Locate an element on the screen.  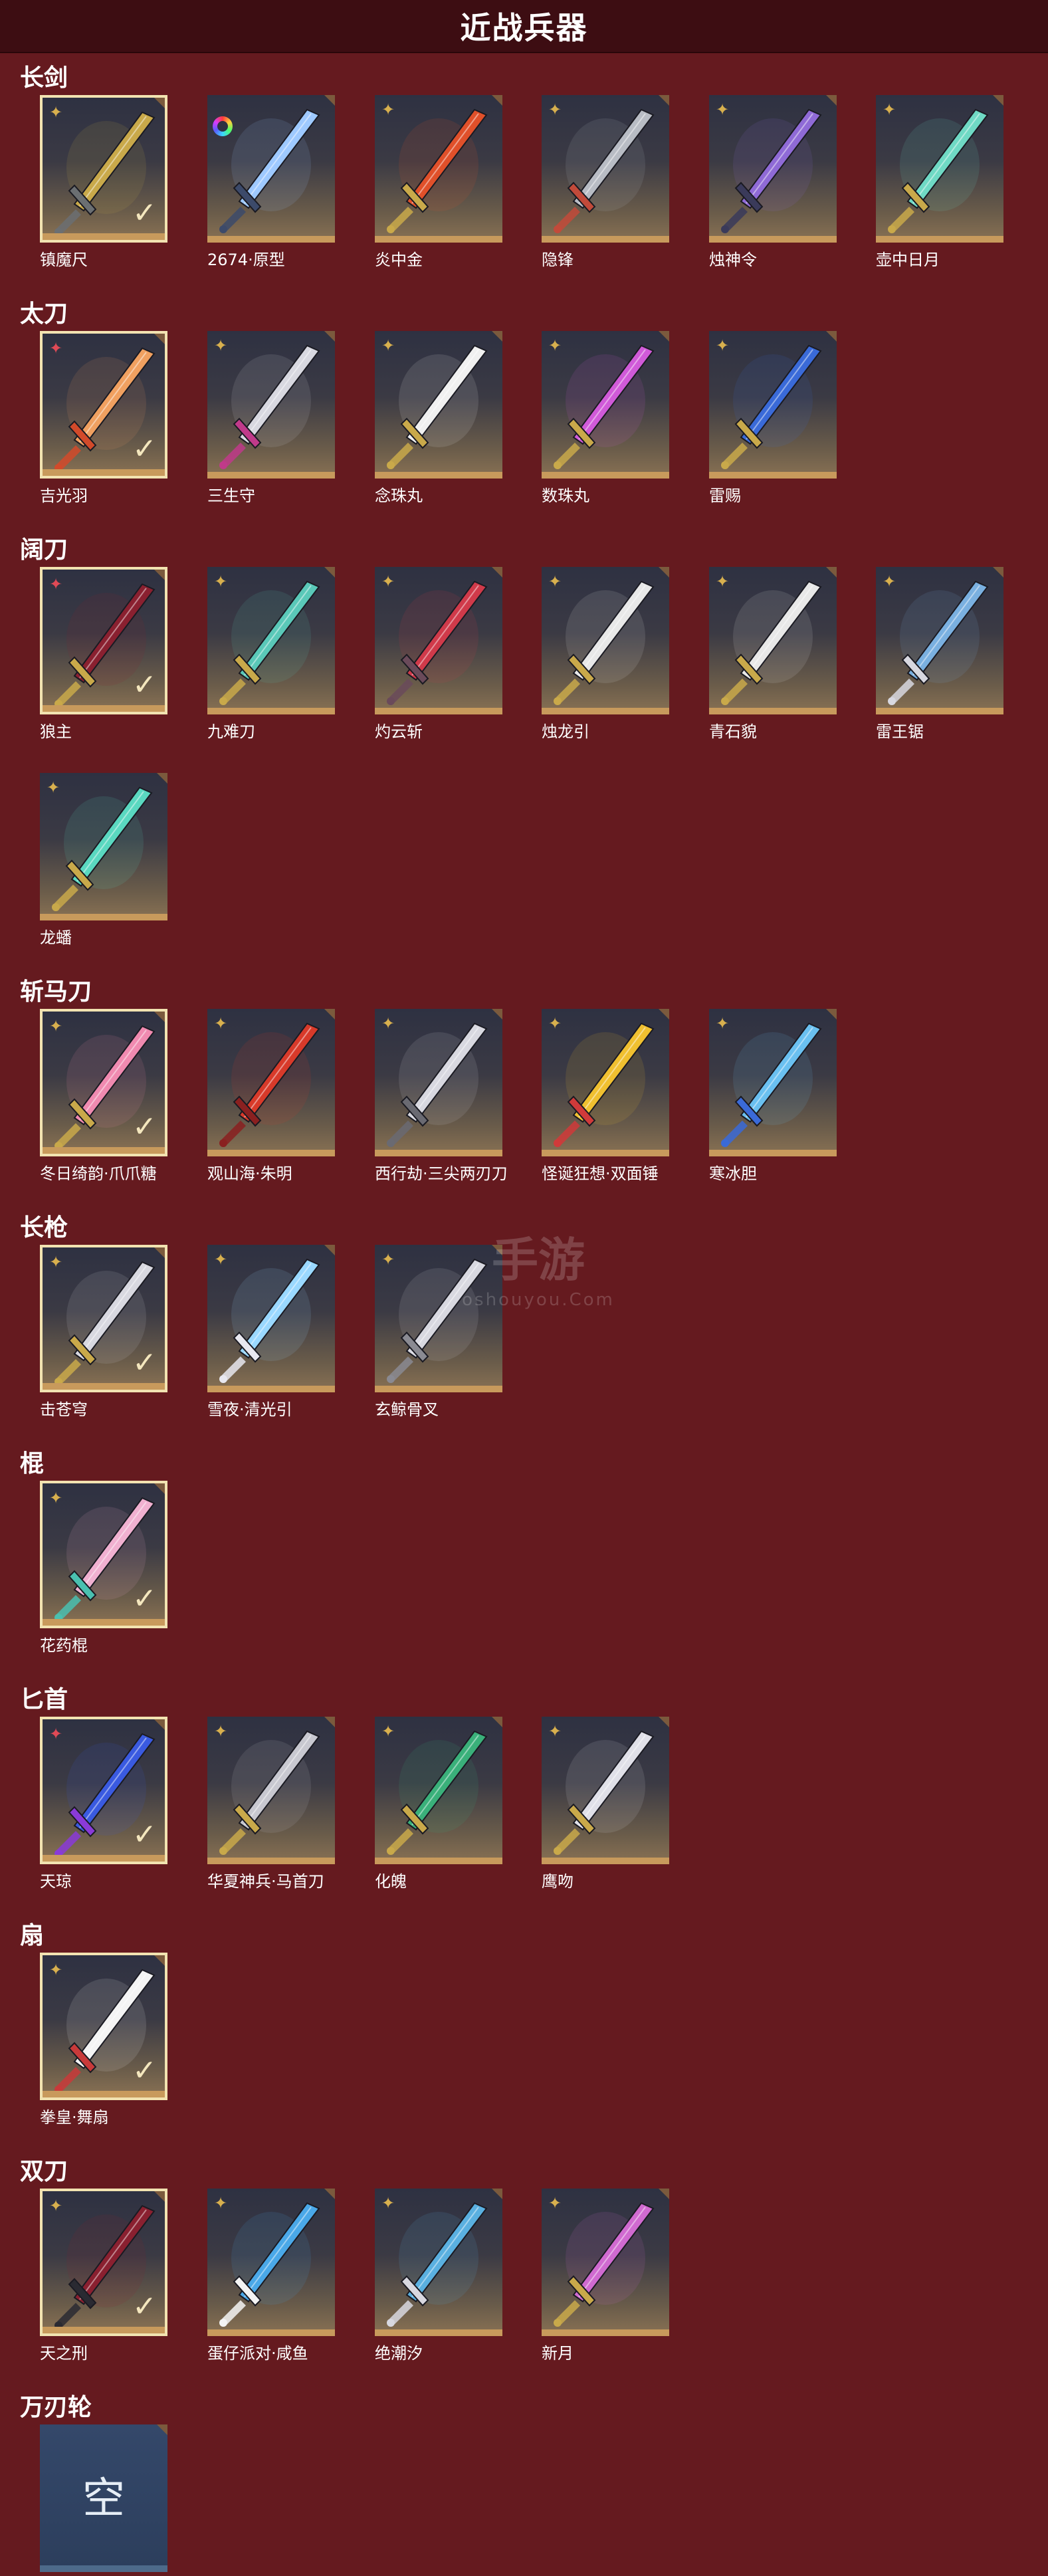
weapon-card: ✦ 雷赐 is located at coordinates (773, 418).